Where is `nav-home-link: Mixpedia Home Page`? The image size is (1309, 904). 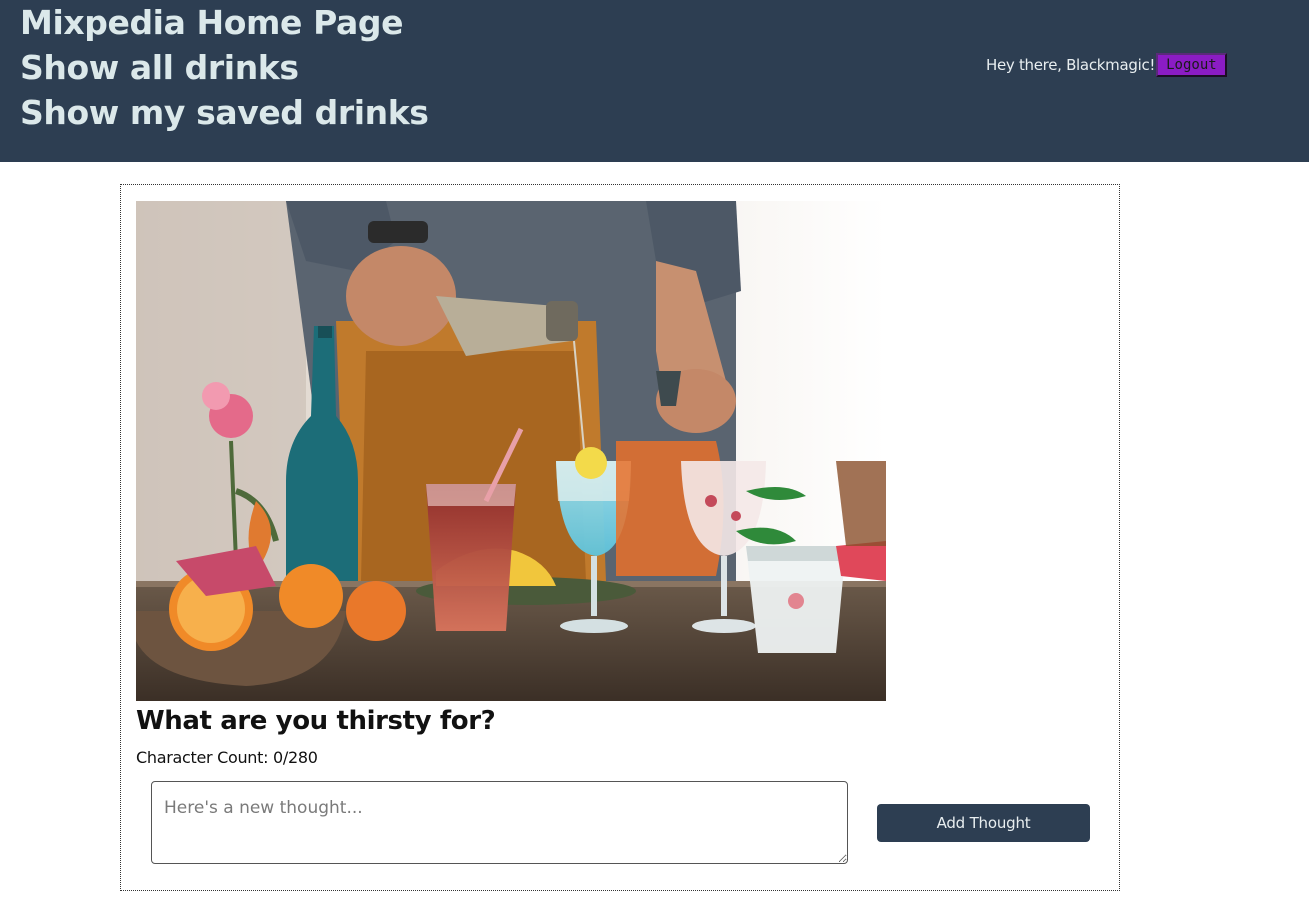
nav-home-link: Mixpedia Home Page is located at coordinates (211, 23).